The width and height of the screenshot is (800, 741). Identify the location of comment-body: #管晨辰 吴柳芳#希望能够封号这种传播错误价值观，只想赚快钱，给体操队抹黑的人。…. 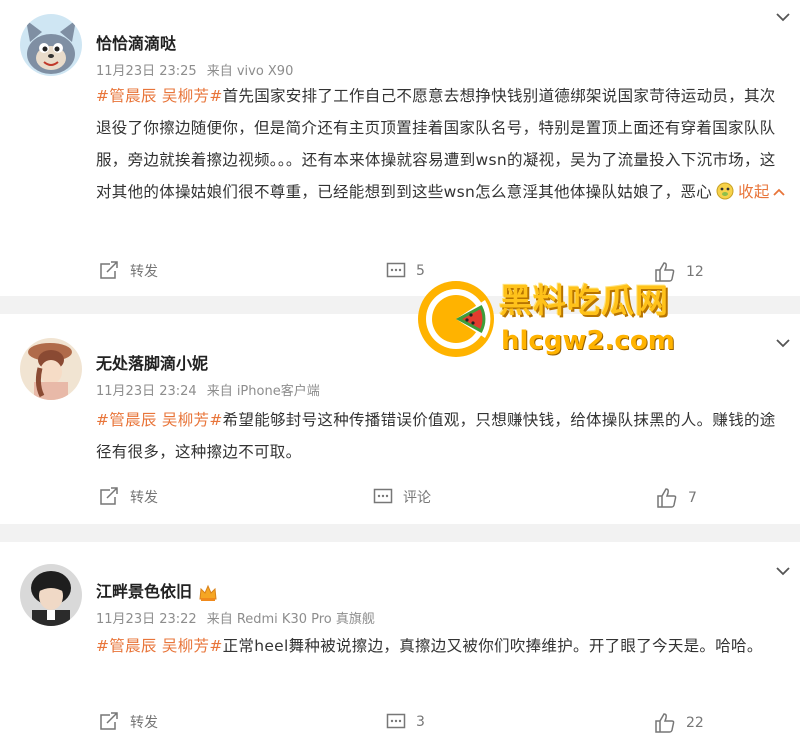
(441, 436).